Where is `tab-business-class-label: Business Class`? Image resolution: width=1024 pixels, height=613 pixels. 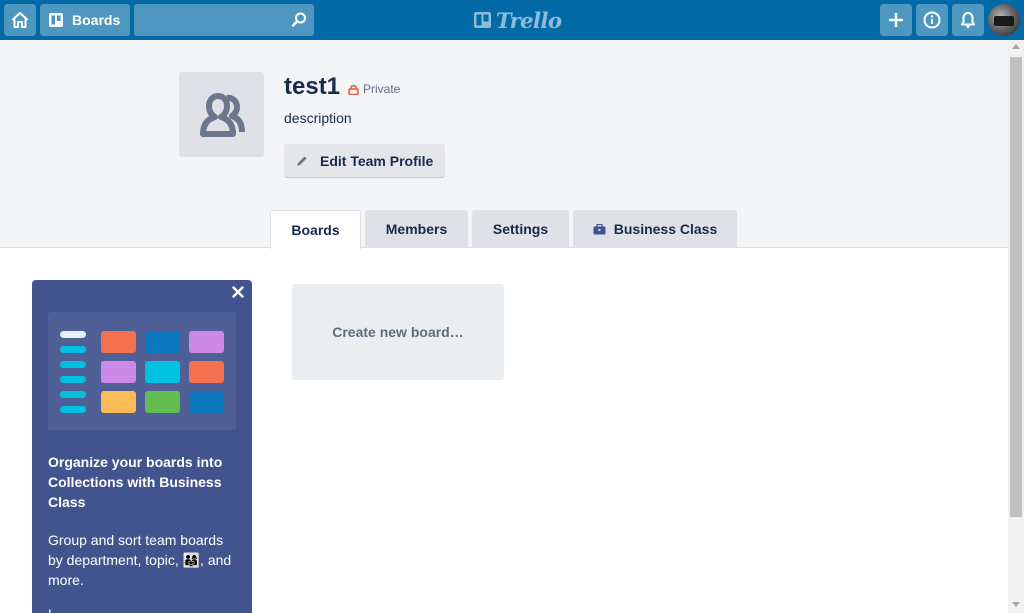
tab-business-class-label: Business Class is located at coordinates (665, 229).